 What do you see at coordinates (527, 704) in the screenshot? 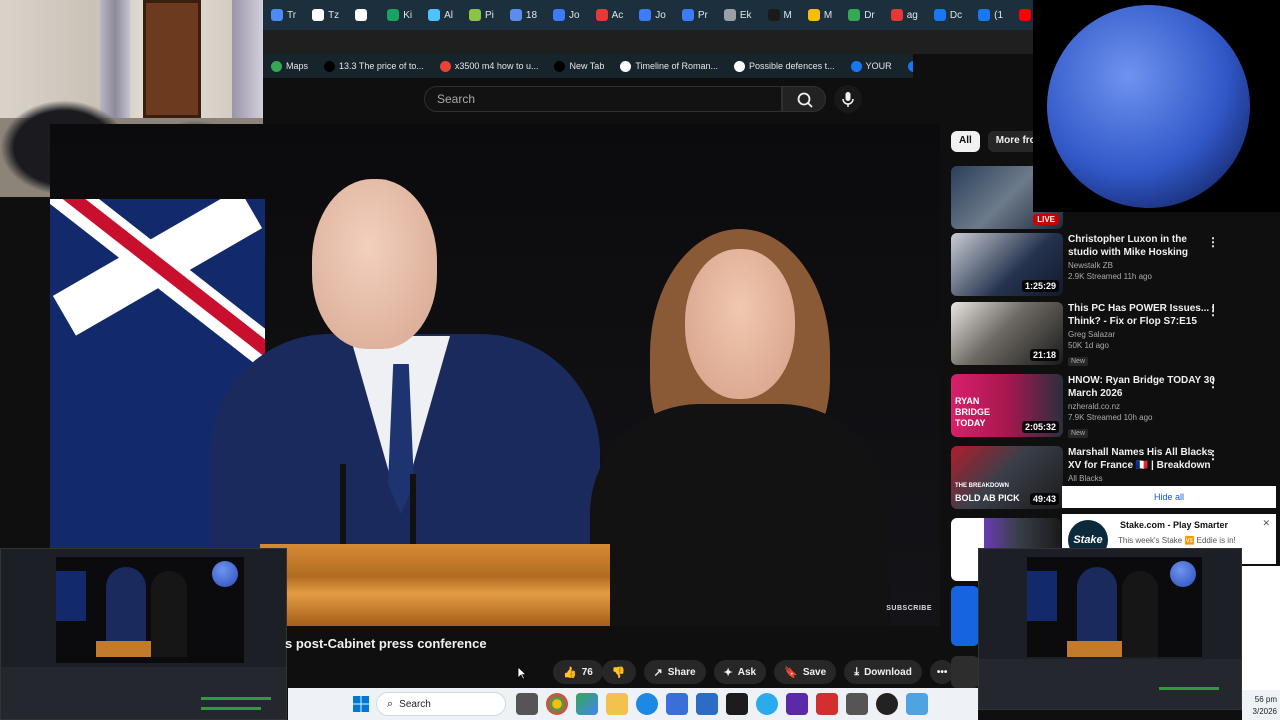
I see `task-view-icon` at bounding box center [527, 704].